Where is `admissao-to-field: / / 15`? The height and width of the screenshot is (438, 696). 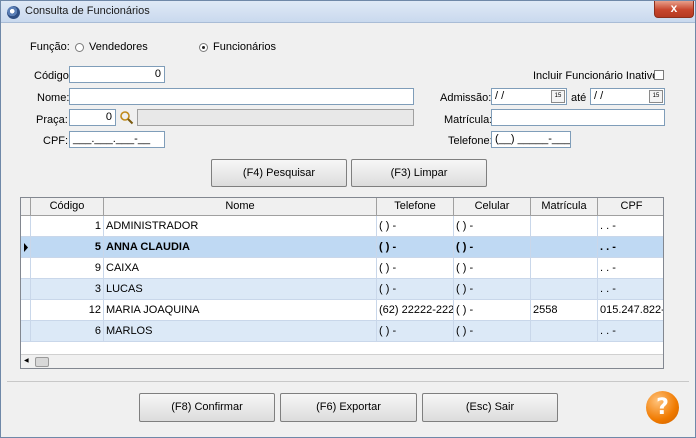
admissao-to-field: / / 15 is located at coordinates (627, 96).